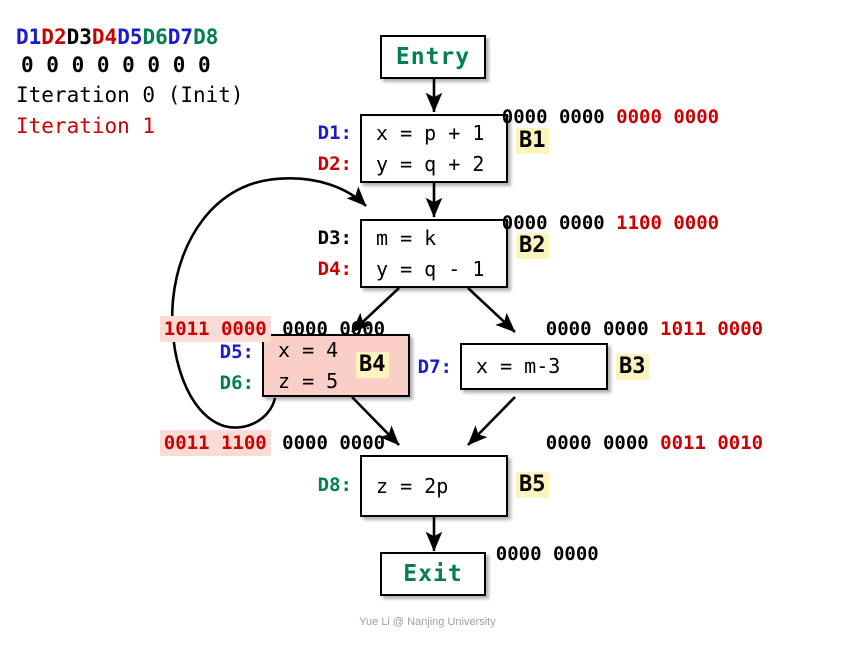 Image resolution: width=855 pixels, height=648 pixels. What do you see at coordinates (206, 37) in the screenshot?
I see `legend-def-d8: D8` at bounding box center [206, 37].